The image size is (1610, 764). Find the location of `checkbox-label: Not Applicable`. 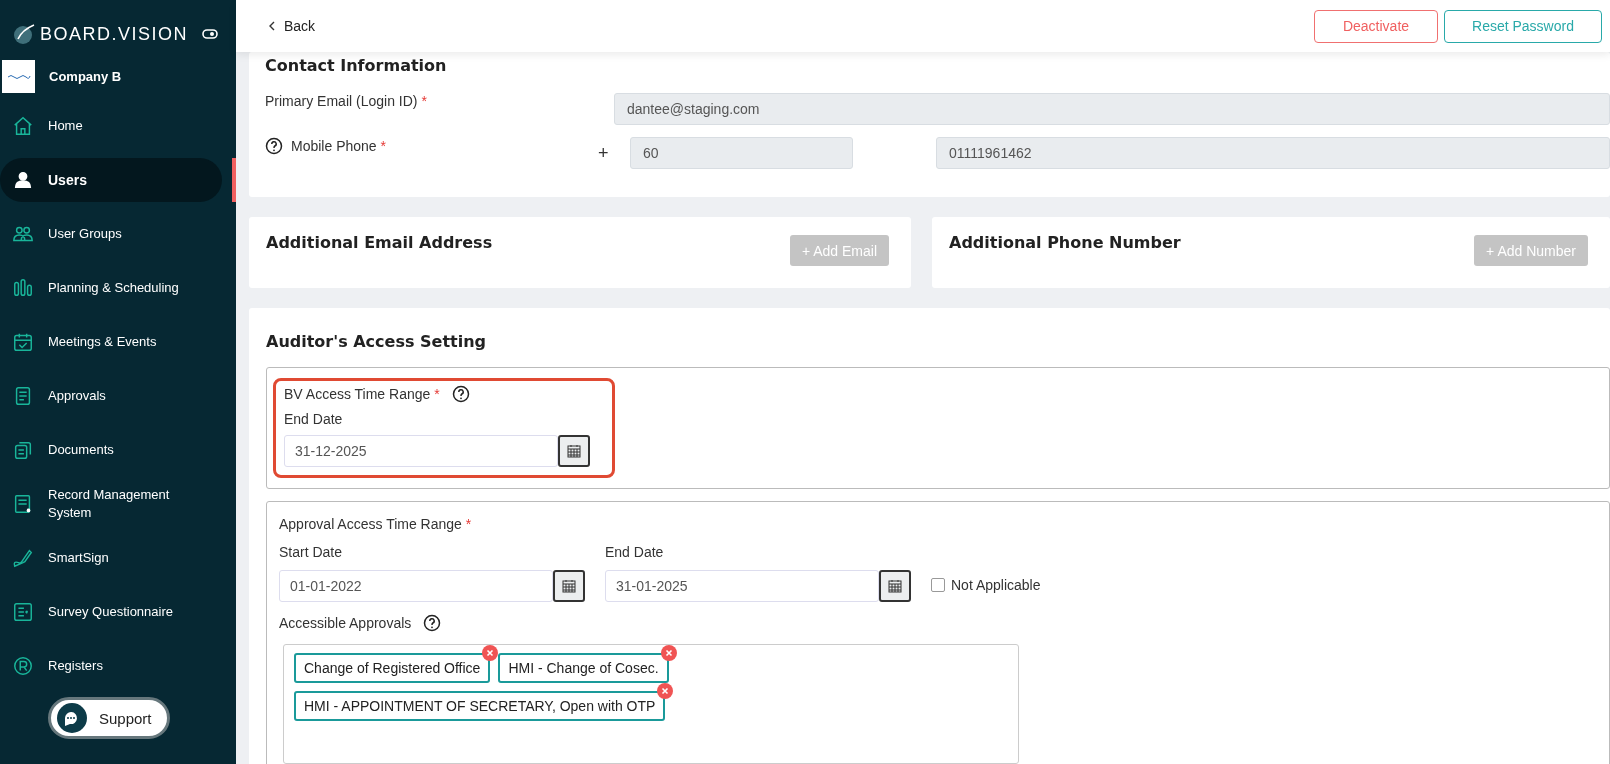

checkbox-label: Not Applicable is located at coordinates (996, 585).